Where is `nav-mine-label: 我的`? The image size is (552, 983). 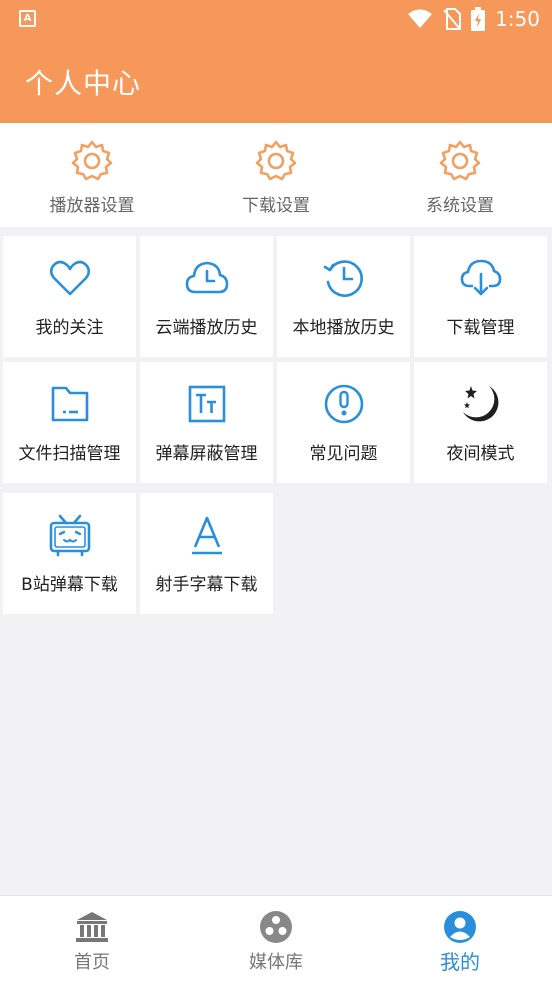 nav-mine-label: 我的 is located at coordinates (460, 962).